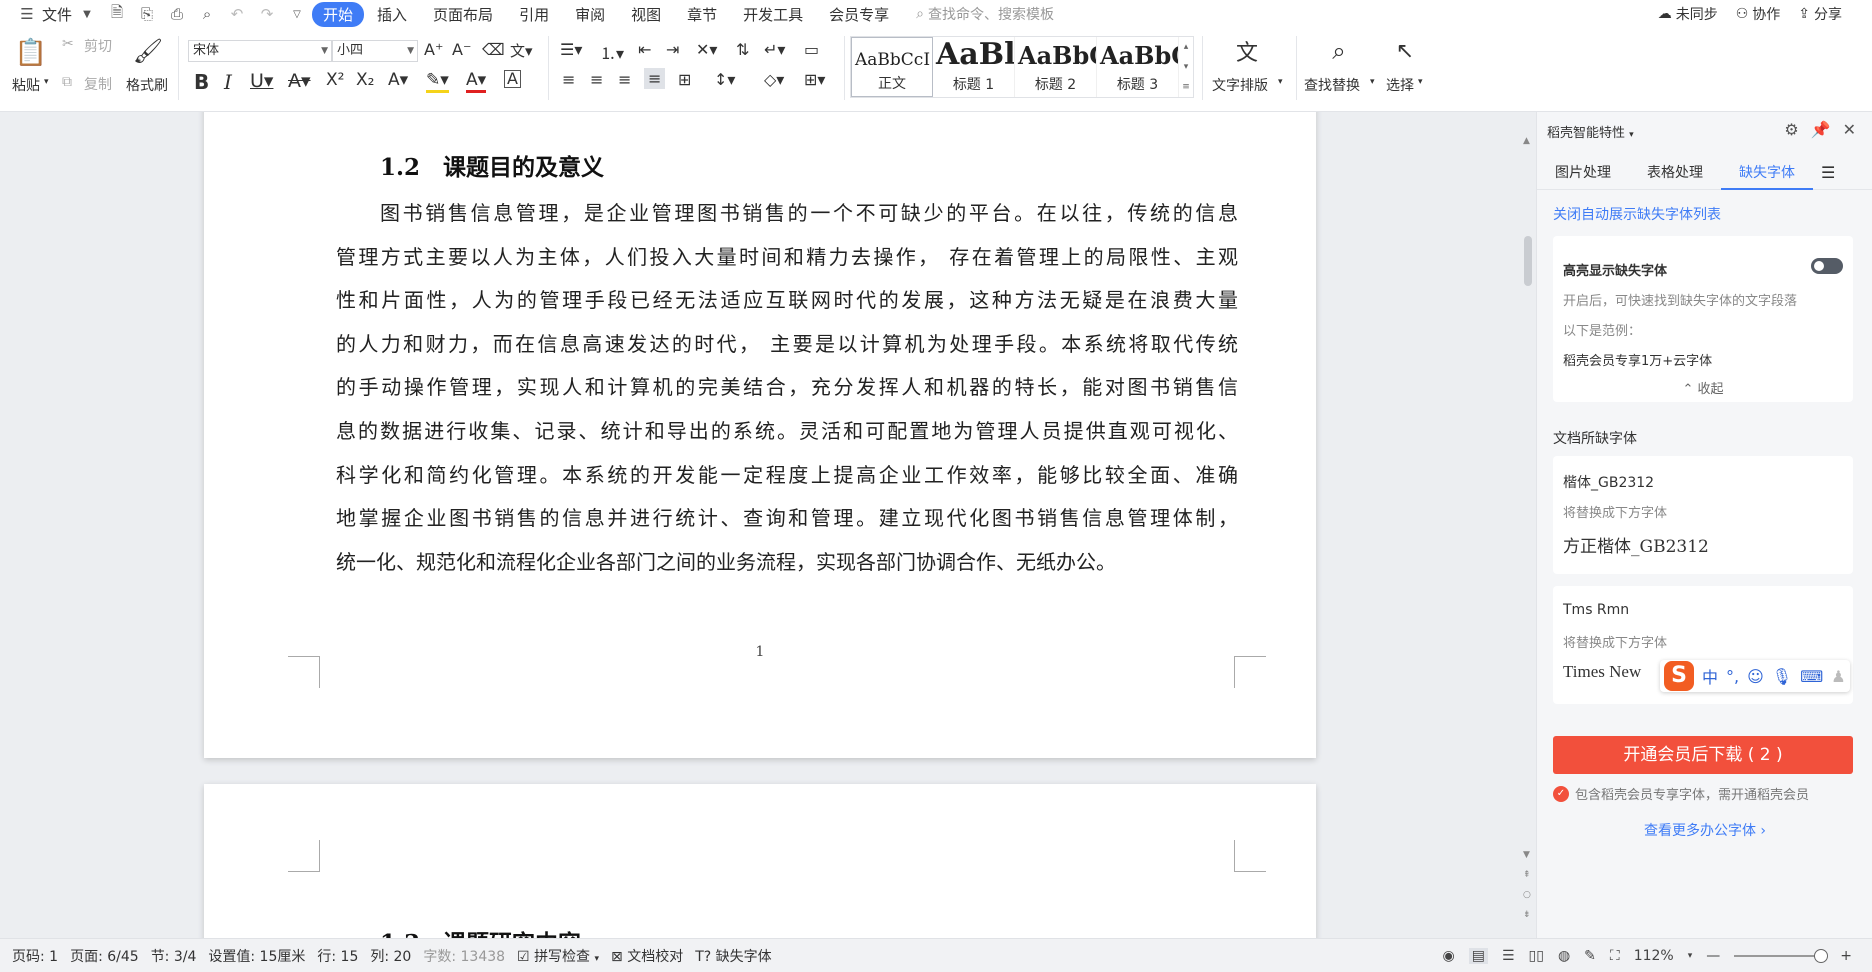 This screenshot has height=972, width=1872. What do you see at coordinates (1732, 676) in the screenshot?
I see `ime-punctuation: °,` at bounding box center [1732, 676].